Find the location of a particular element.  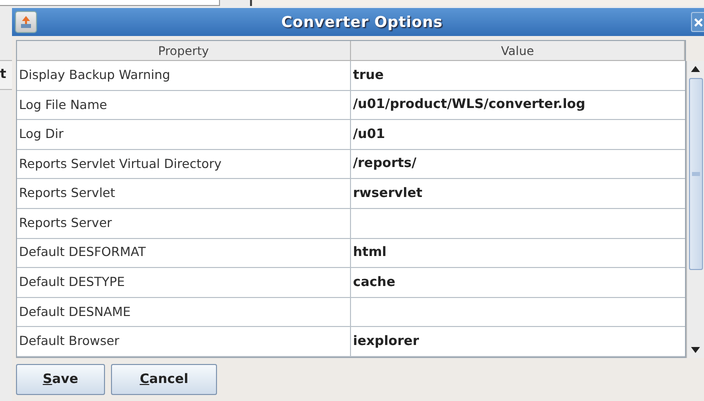

table-cell-text: iexplorer is located at coordinates (386, 341).